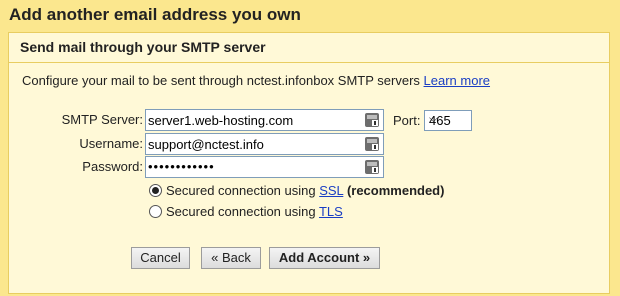 The height and width of the screenshot is (296, 620). I want to click on ssl-recommended: (recommended), so click(395, 190).